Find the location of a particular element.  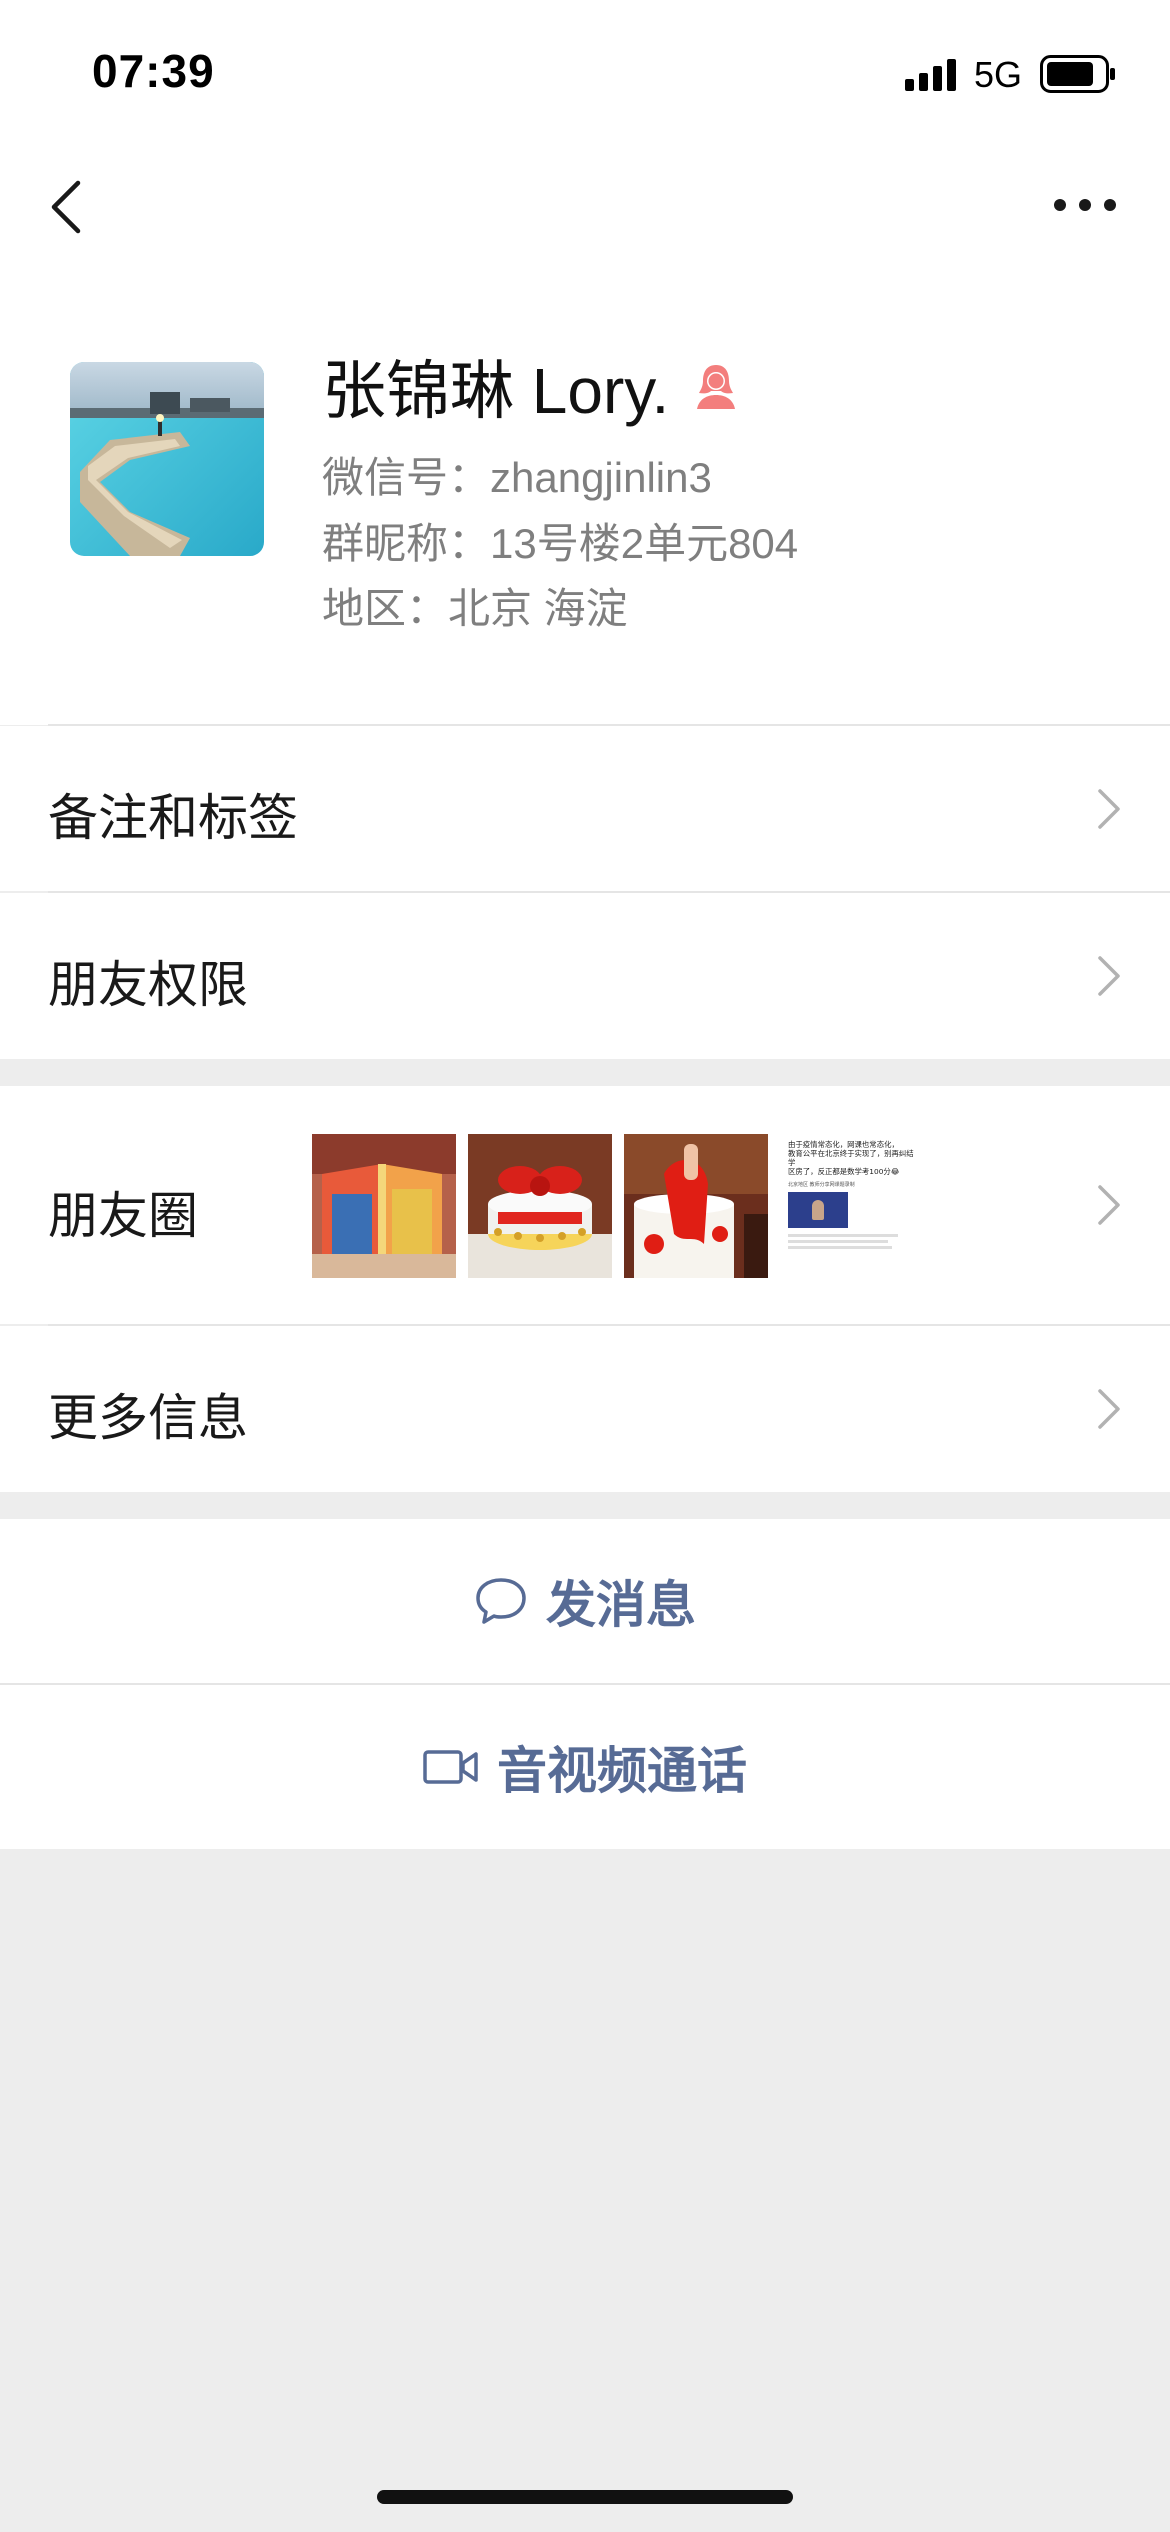

article-line: 区房了，反正都是数学考100分😂 is located at coordinates (844, 1171).